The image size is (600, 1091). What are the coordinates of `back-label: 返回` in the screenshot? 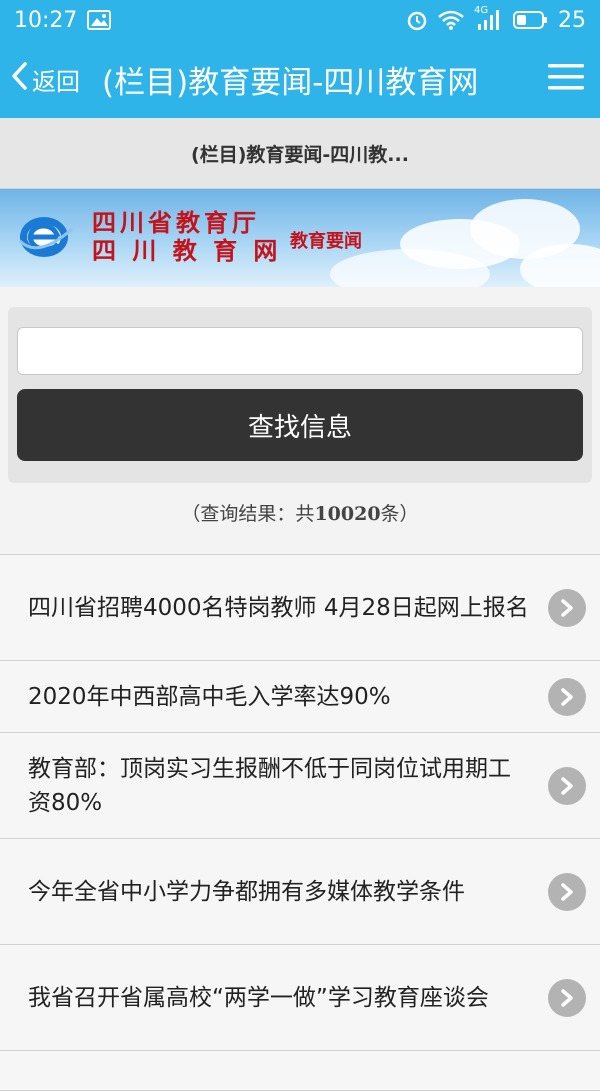 It's located at (56, 81).